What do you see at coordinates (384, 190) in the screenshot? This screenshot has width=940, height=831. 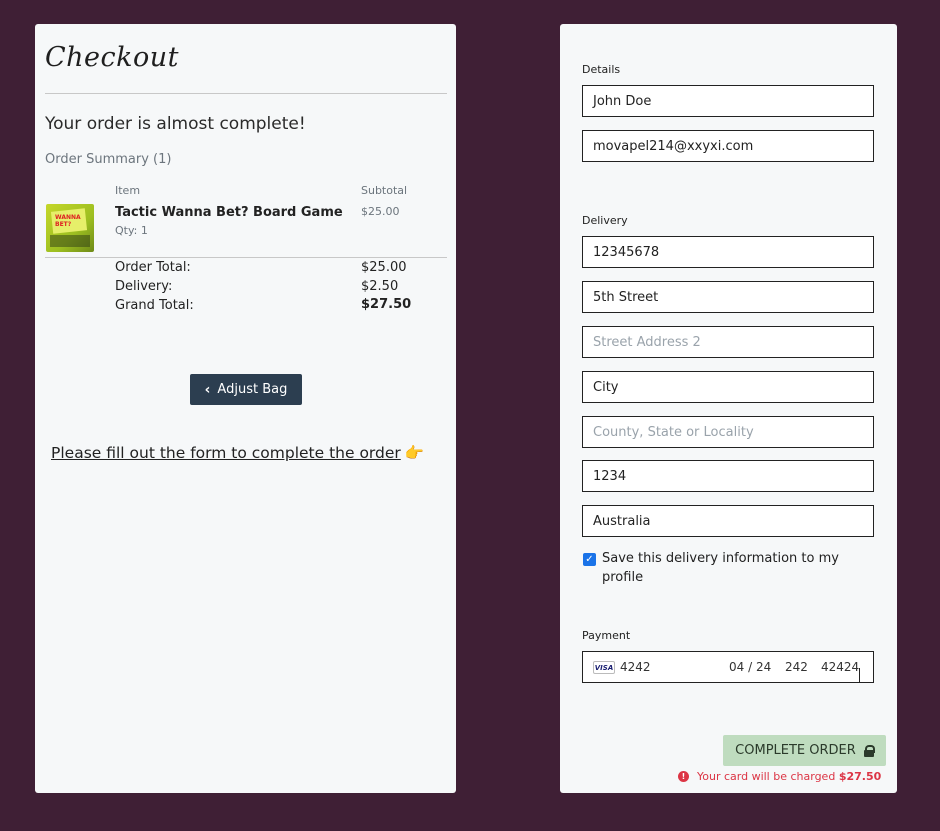 I see `subtotal-column-header: Subtotal` at bounding box center [384, 190].